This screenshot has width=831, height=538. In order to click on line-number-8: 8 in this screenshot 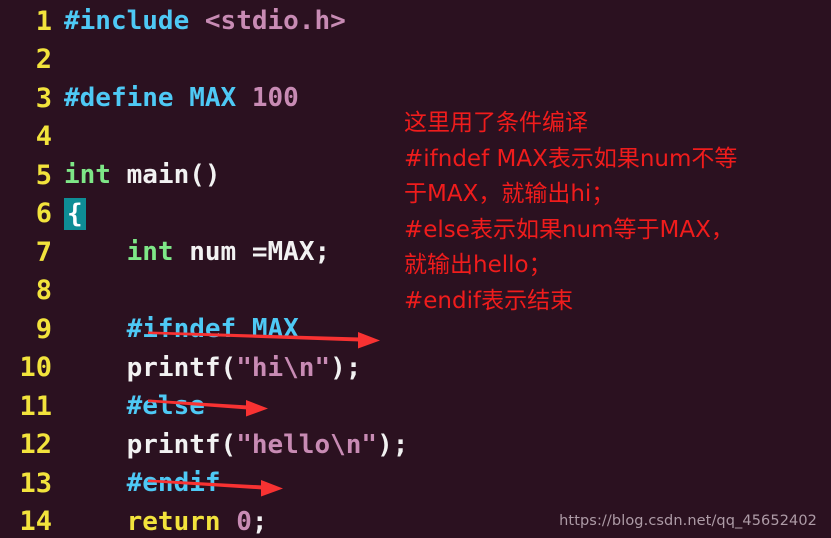, I will do `click(43, 291)`.